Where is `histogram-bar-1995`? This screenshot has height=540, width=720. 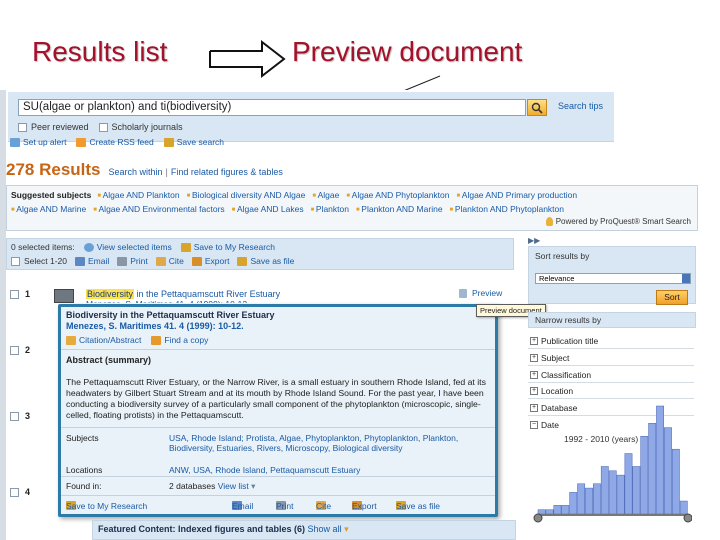 histogram-bar-1995 is located at coordinates (565, 510).